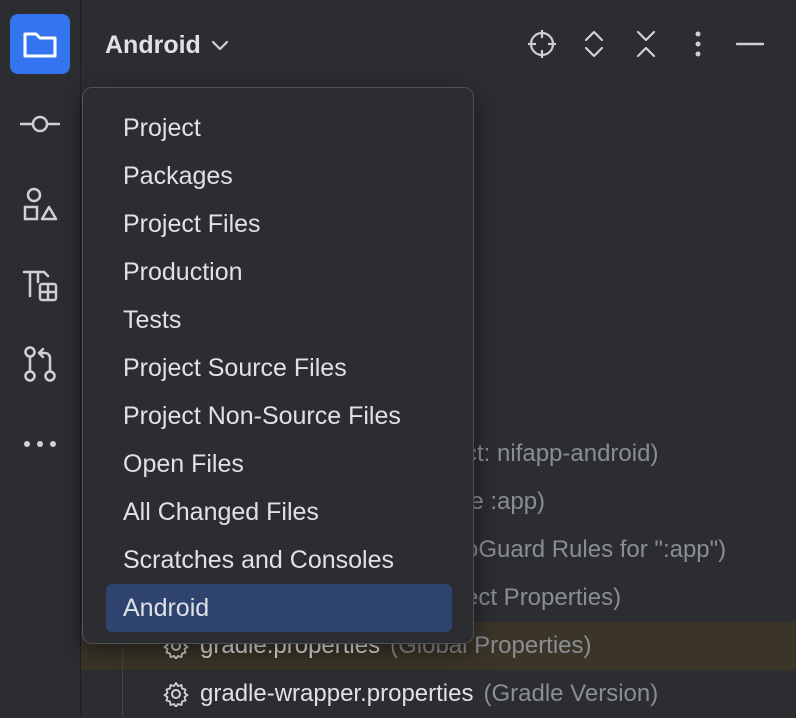  Describe the element at coordinates (279, 608) in the screenshot. I see `menu-item-android: Android` at that location.